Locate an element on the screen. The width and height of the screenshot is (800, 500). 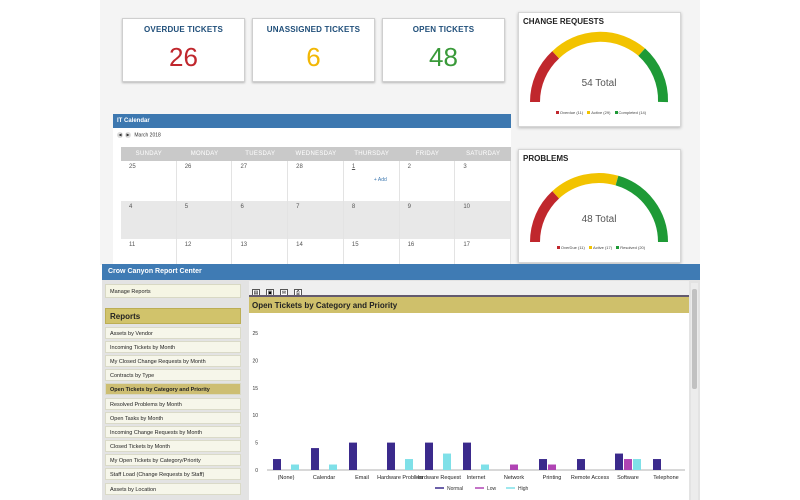
overdue-tickets-tile: OVERDUE TICKETS 26 is located at coordinates (183, 50).